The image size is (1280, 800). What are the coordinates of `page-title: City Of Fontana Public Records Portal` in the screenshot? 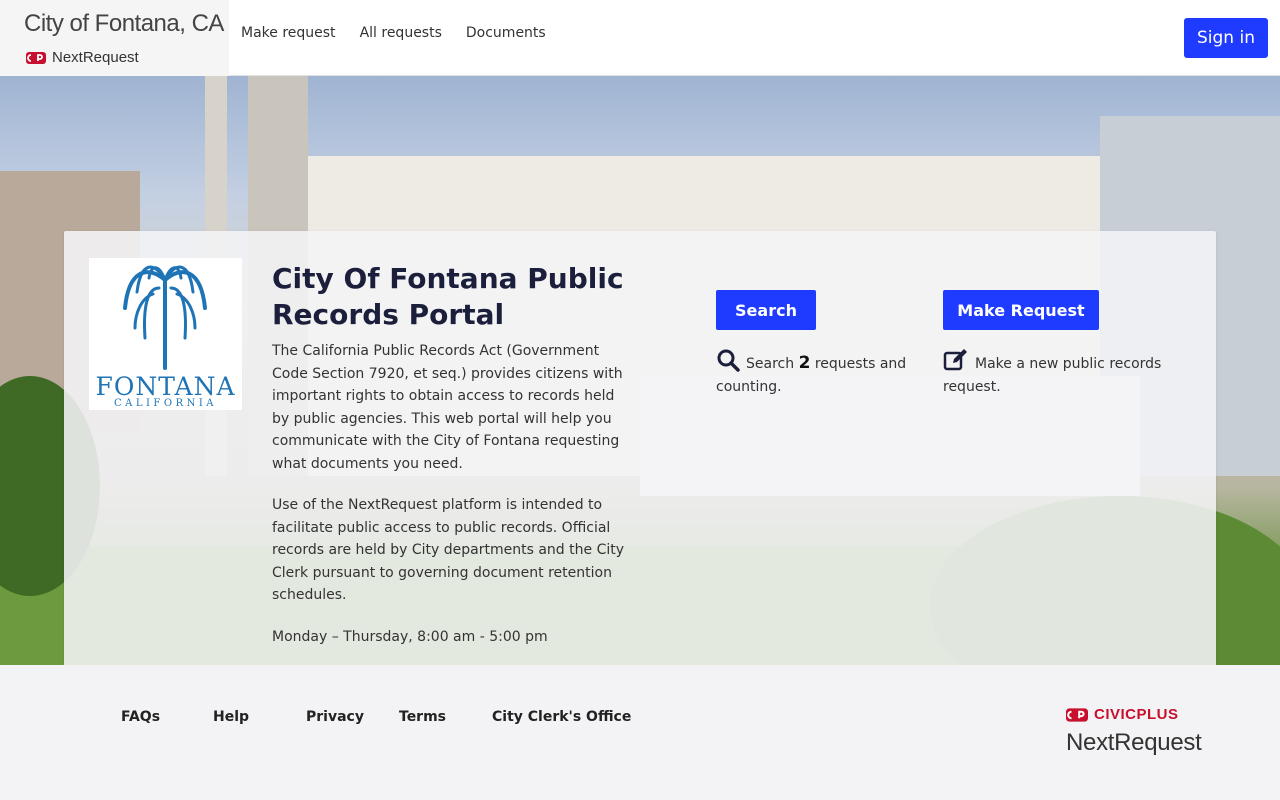 It's located at (448, 296).